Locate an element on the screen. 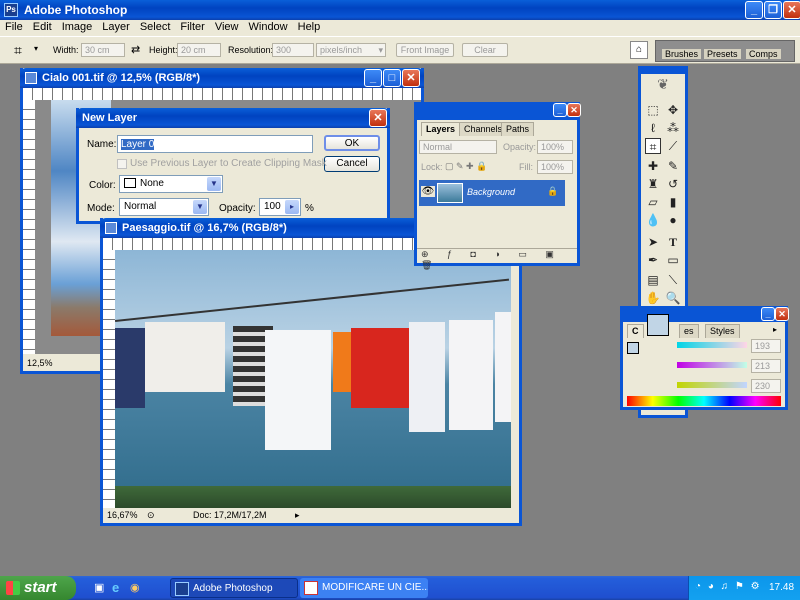  clone-stamp-tool-icon: ♜ is located at coordinates (653, 184).